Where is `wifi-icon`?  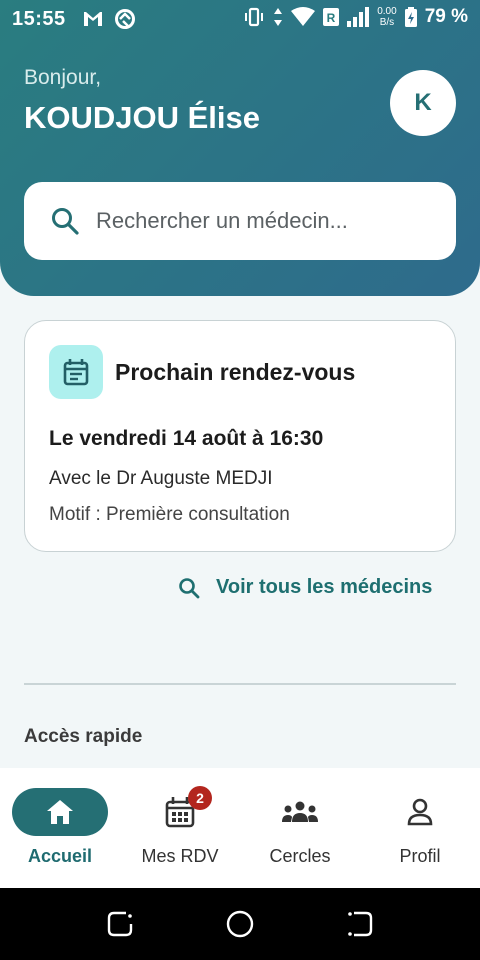 wifi-icon is located at coordinates (303, 16).